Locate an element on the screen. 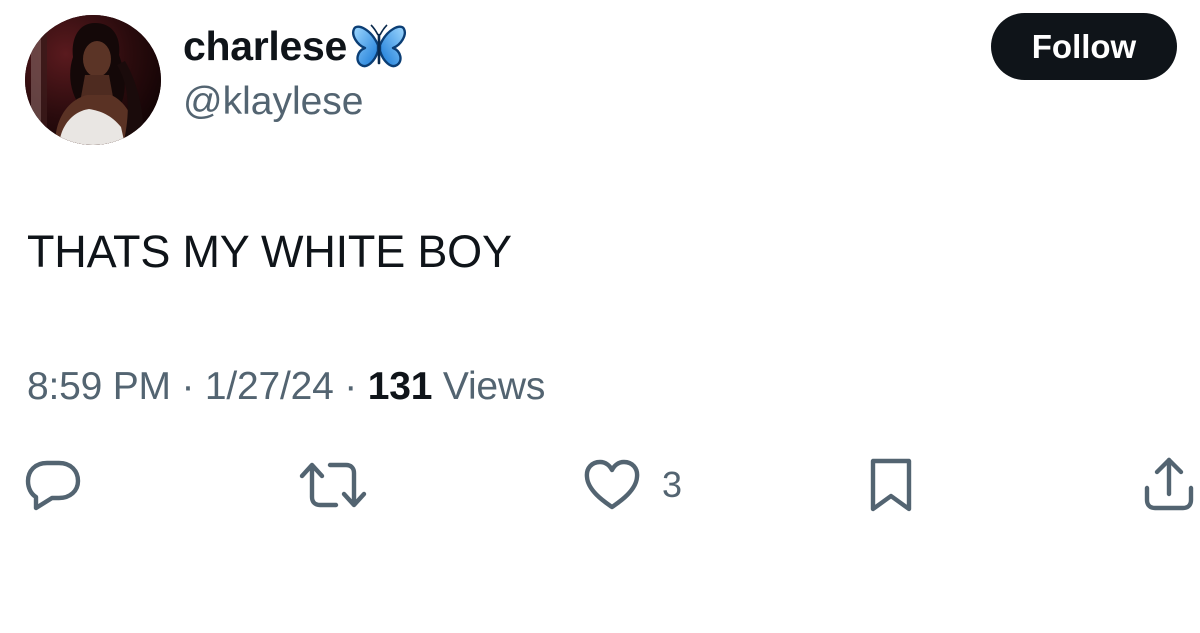 This screenshot has width=1200, height=633. share-icon is located at coordinates (1169, 484).